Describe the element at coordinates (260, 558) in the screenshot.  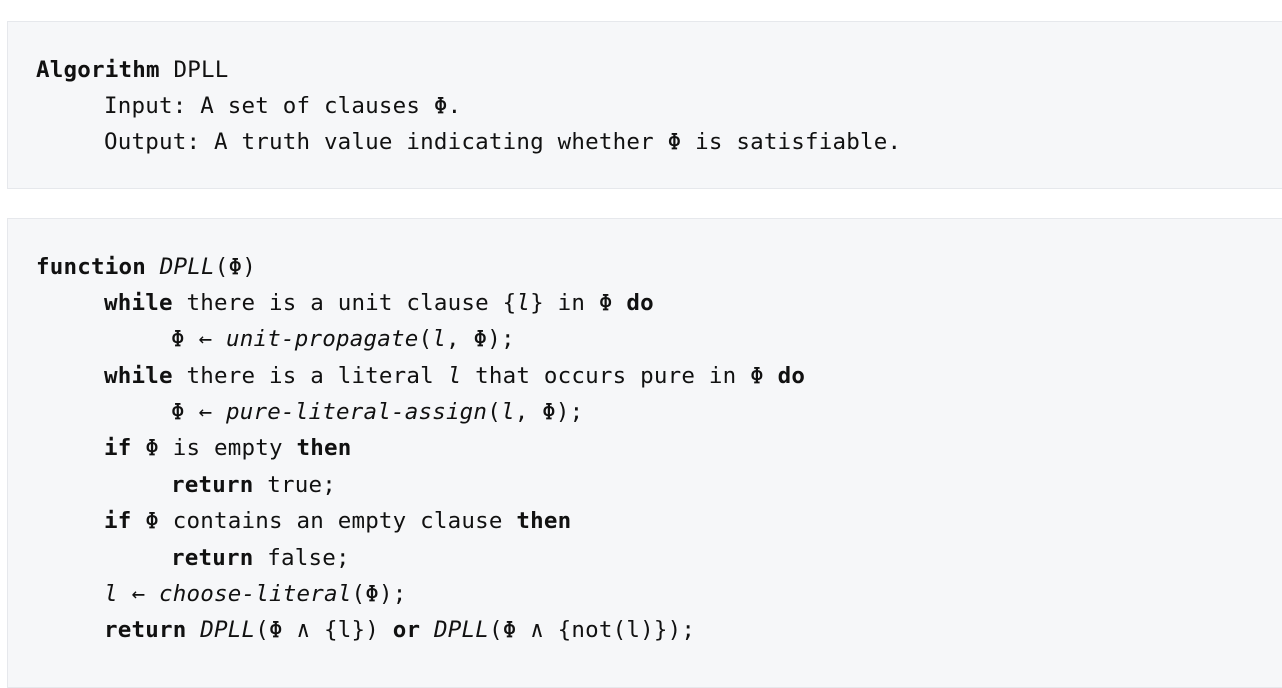
I see `code-line-return-false: return false;` at that location.